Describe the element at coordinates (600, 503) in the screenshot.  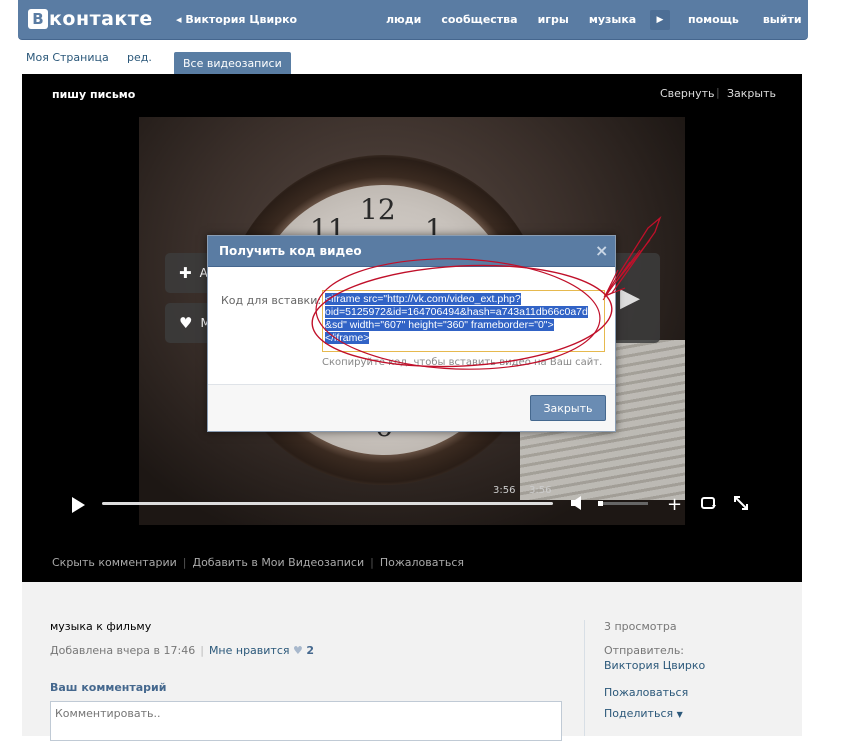
I see `volume-slider-fill` at that location.